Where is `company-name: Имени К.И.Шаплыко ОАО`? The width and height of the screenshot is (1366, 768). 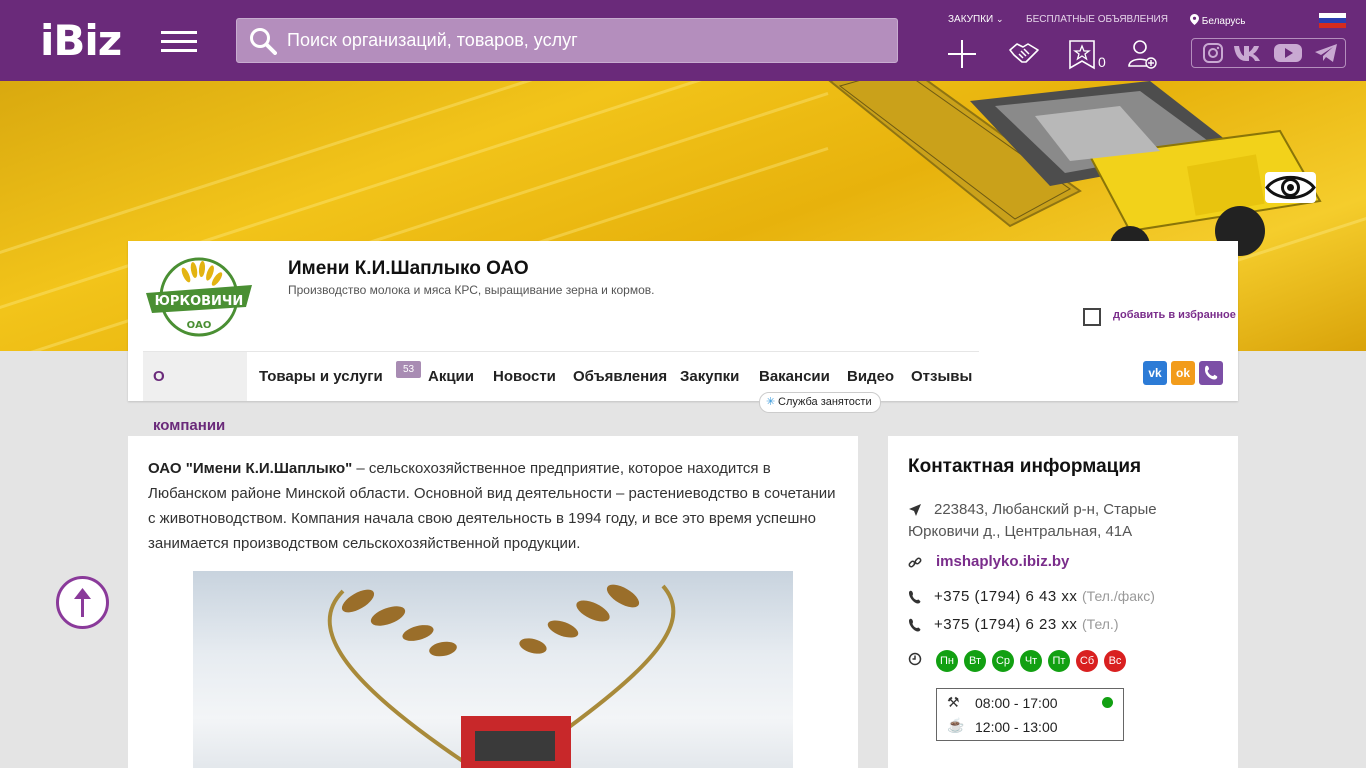 company-name: Имени К.И.Шаплыко ОАО is located at coordinates (408, 268).